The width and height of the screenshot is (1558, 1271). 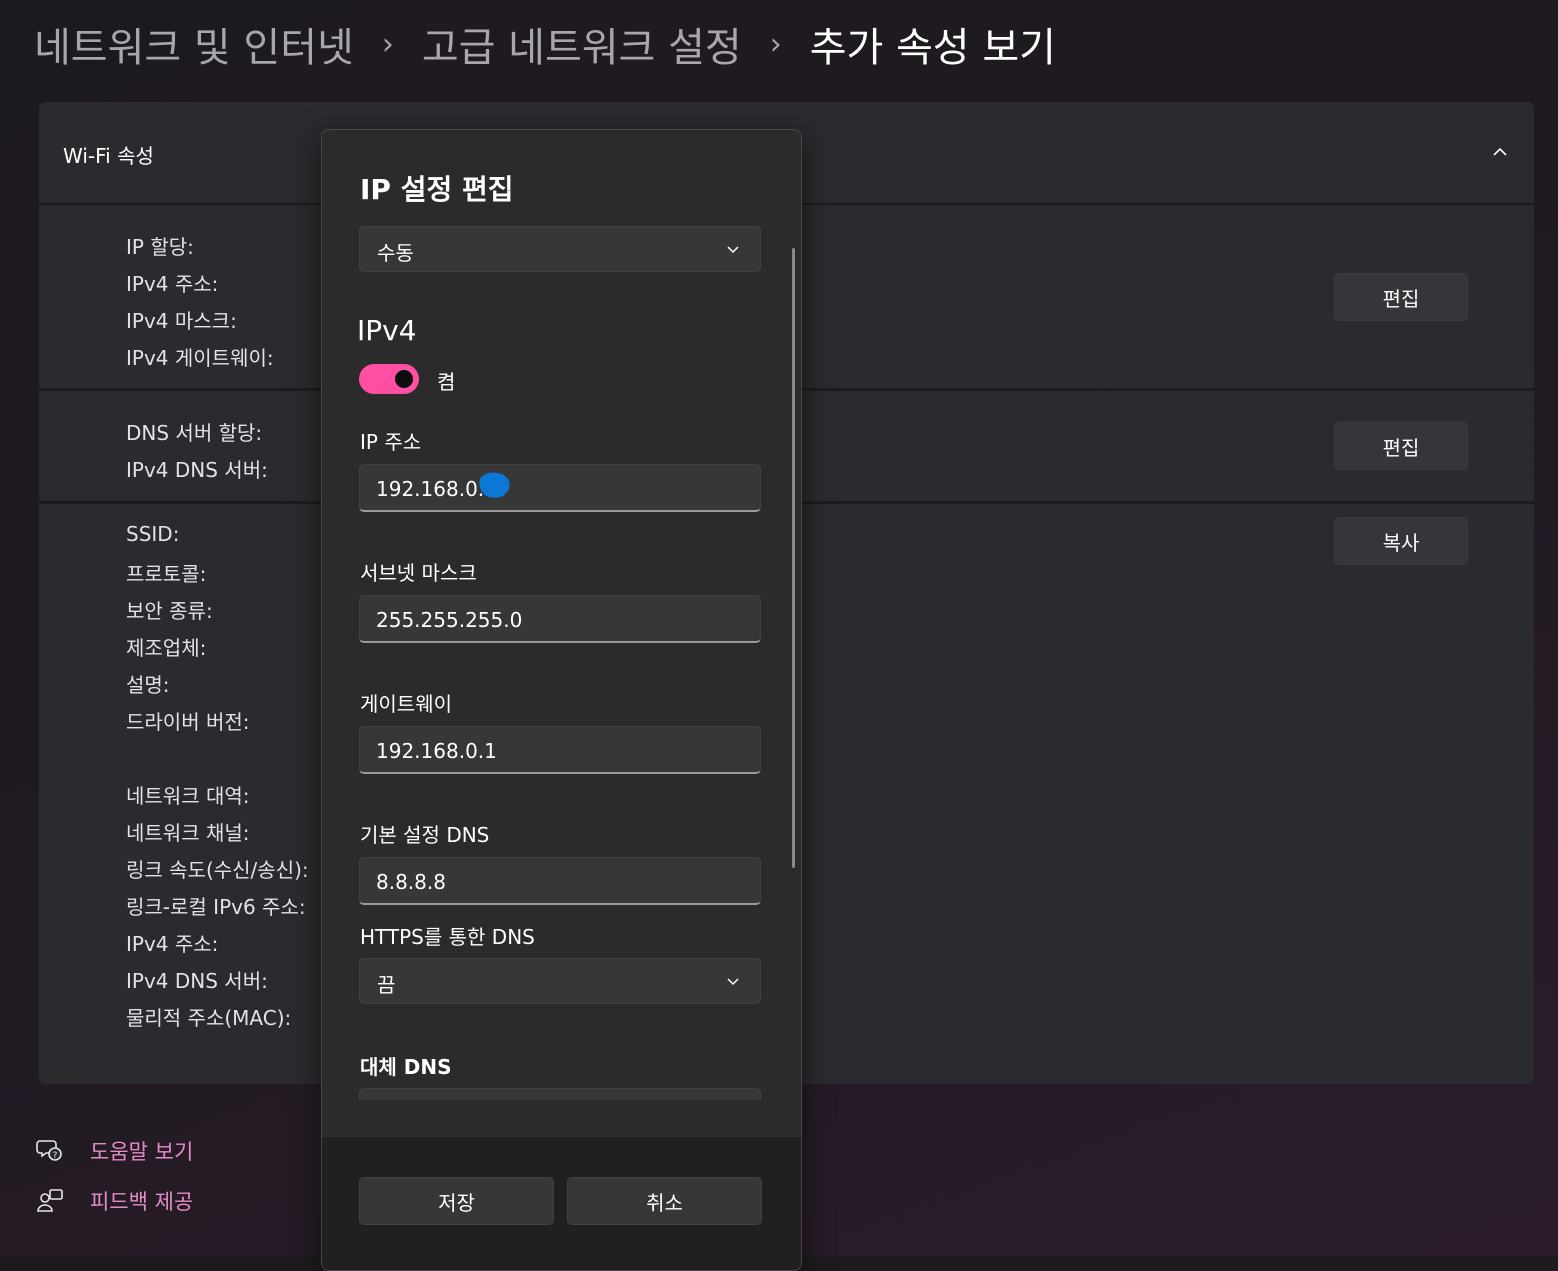 I want to click on driver-version-label: 드라이버 버전:, so click(x=188, y=722).